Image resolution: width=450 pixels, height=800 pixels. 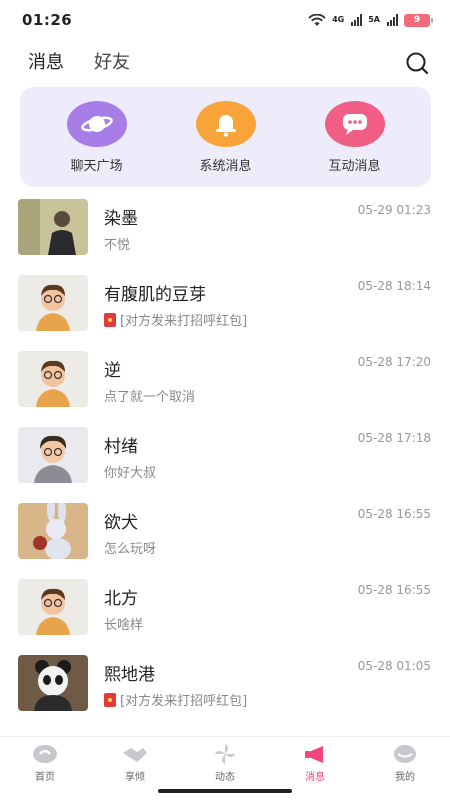 I want to click on battery-icon: 9, so click(x=418, y=20).